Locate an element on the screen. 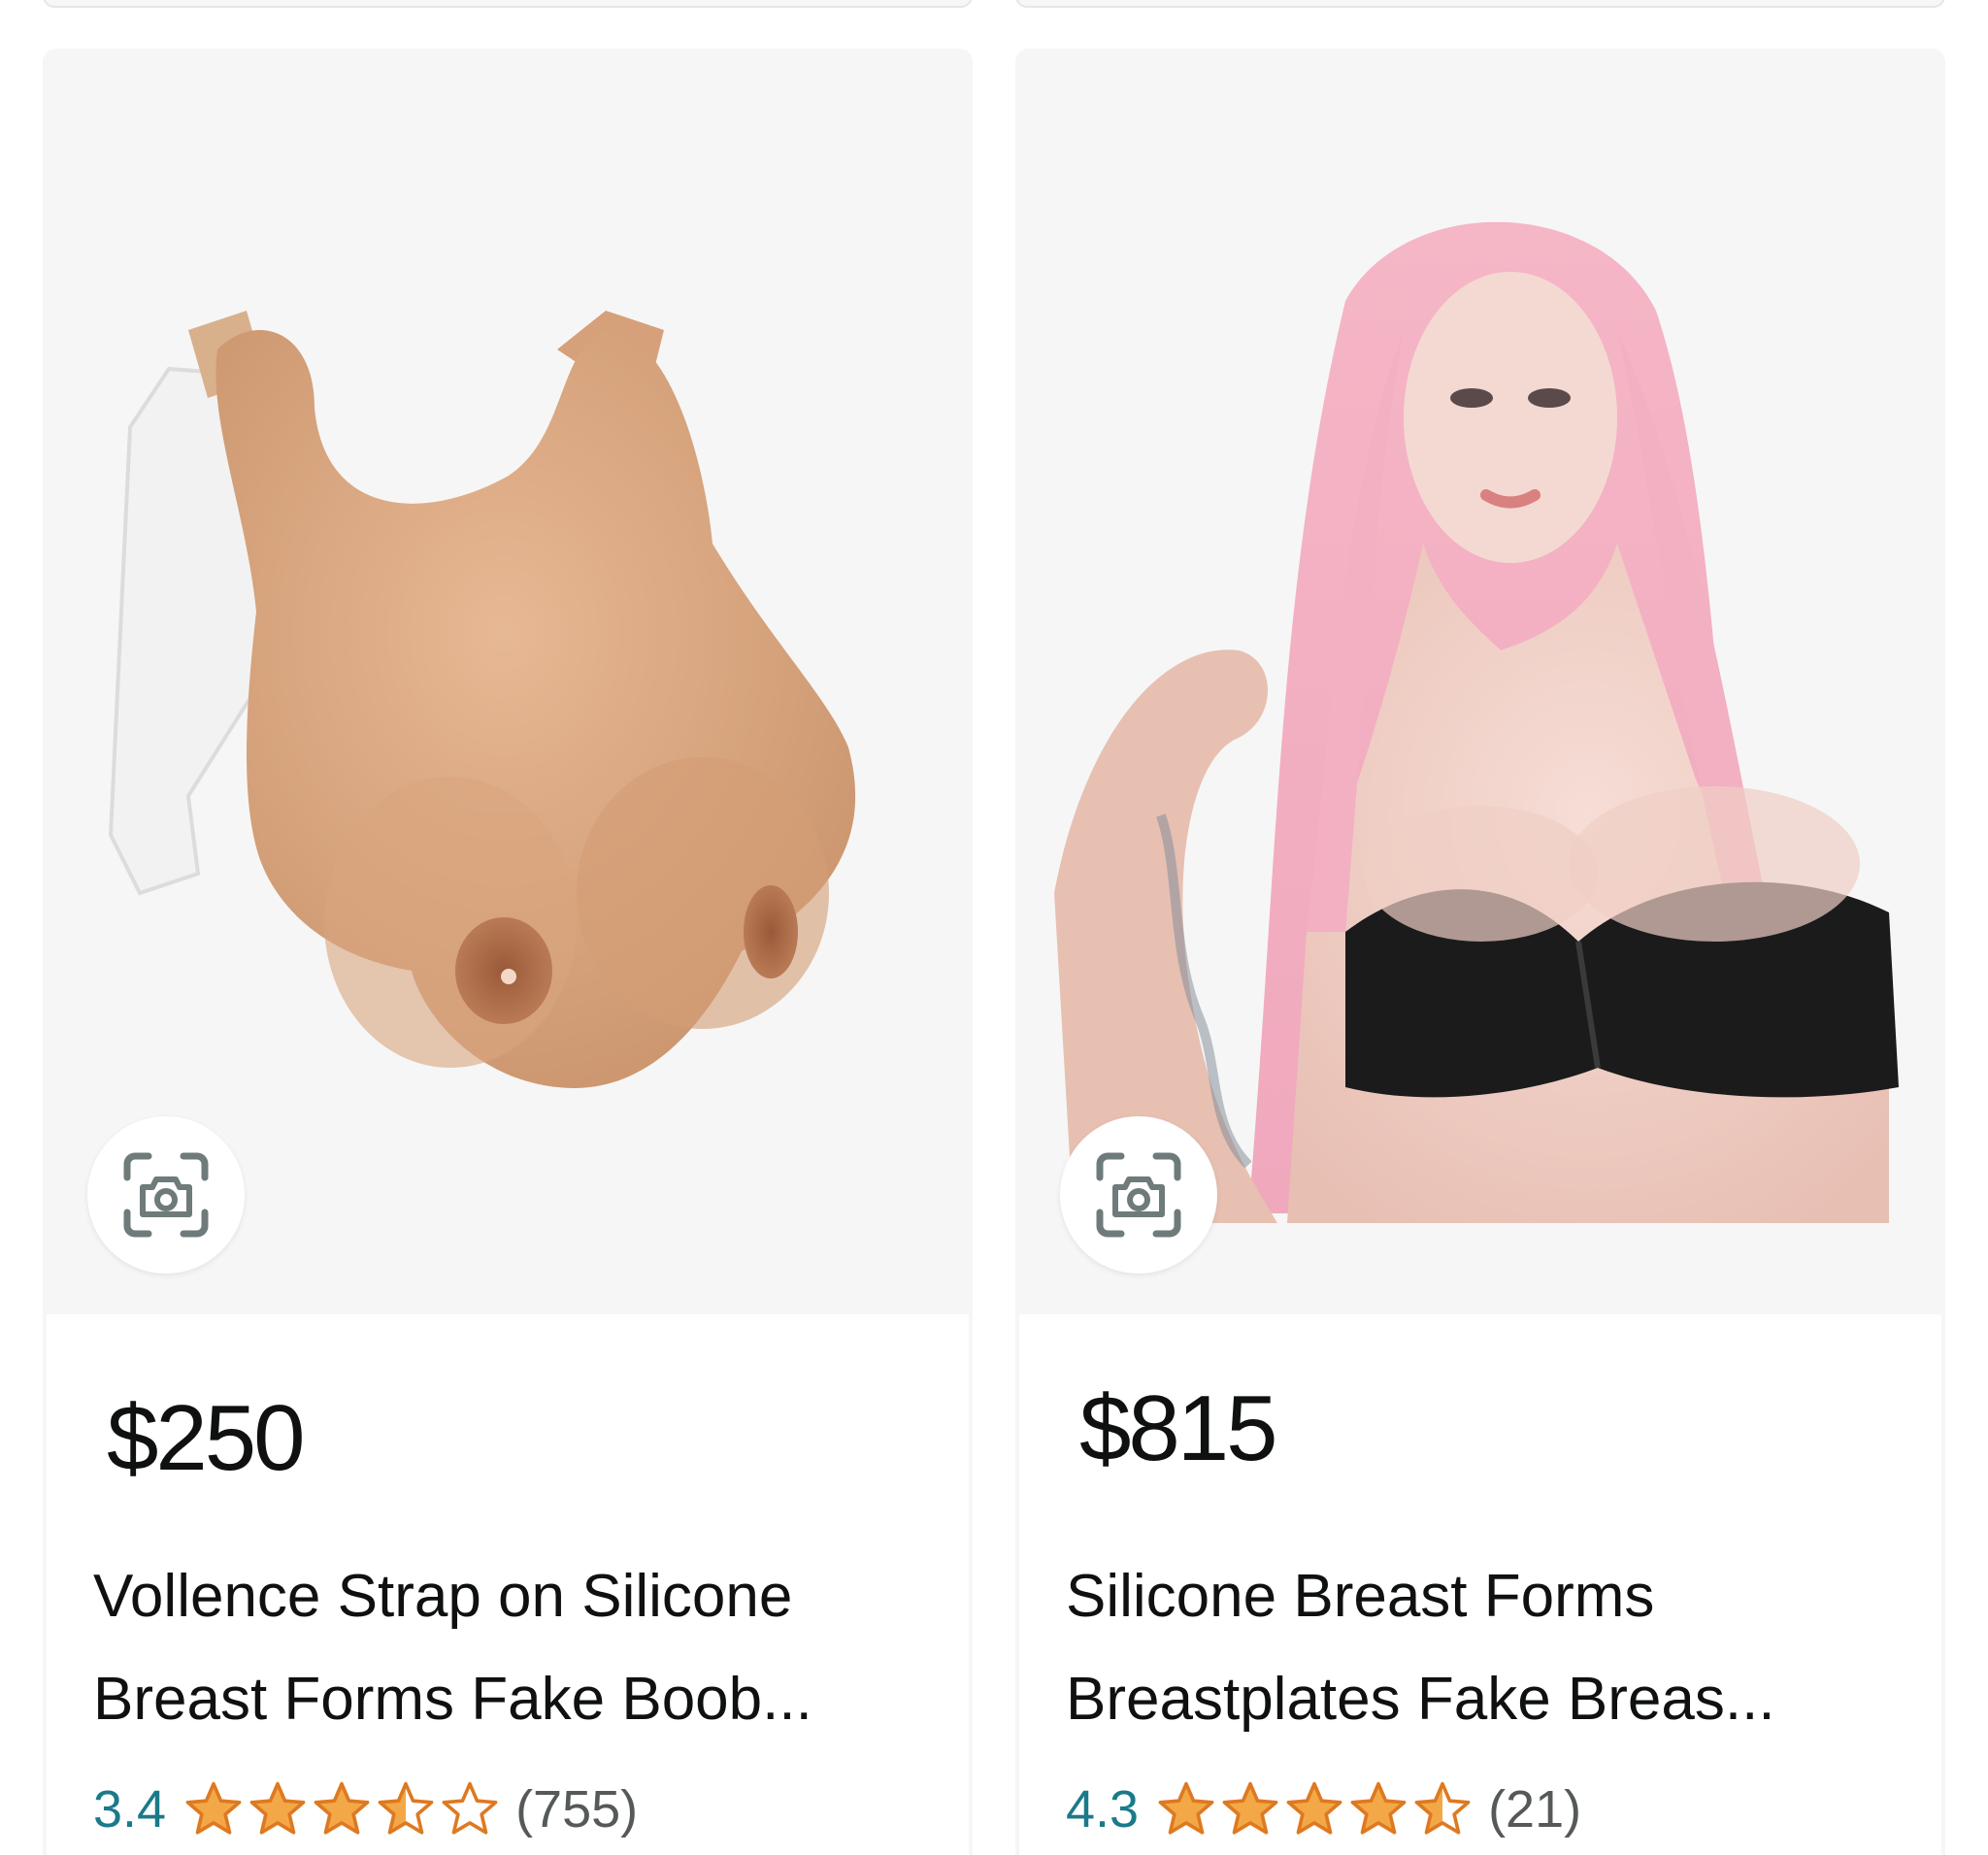 The height and width of the screenshot is (1855, 1988). review-count: (21) is located at coordinates (1535, 1809).